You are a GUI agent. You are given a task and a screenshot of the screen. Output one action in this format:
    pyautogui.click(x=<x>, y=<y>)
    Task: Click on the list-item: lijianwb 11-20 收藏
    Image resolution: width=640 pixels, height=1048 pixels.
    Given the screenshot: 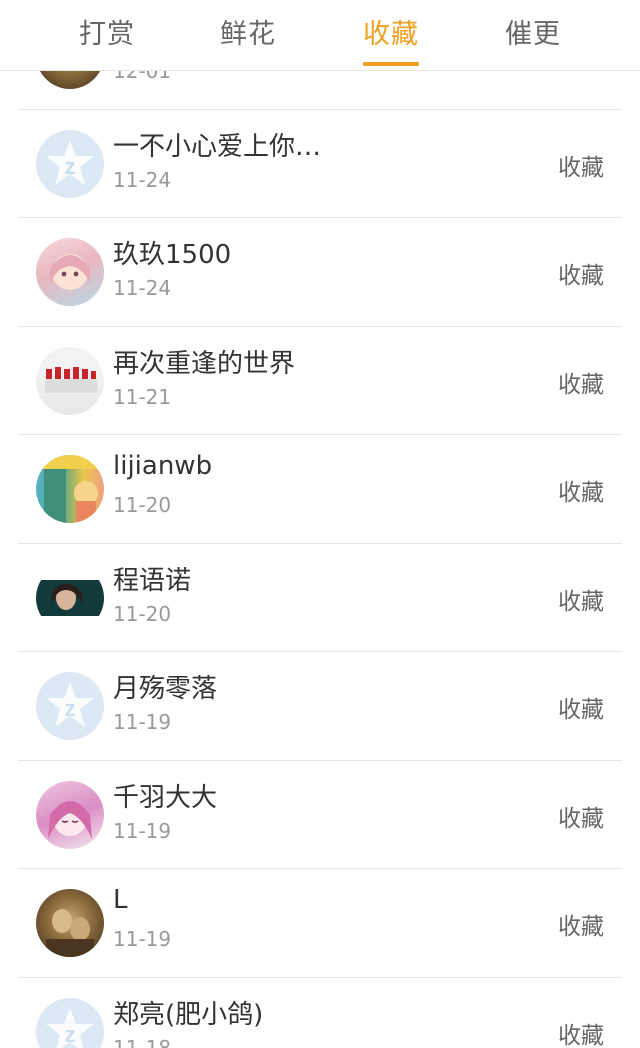 What is the action you would take?
    pyautogui.click(x=320, y=489)
    